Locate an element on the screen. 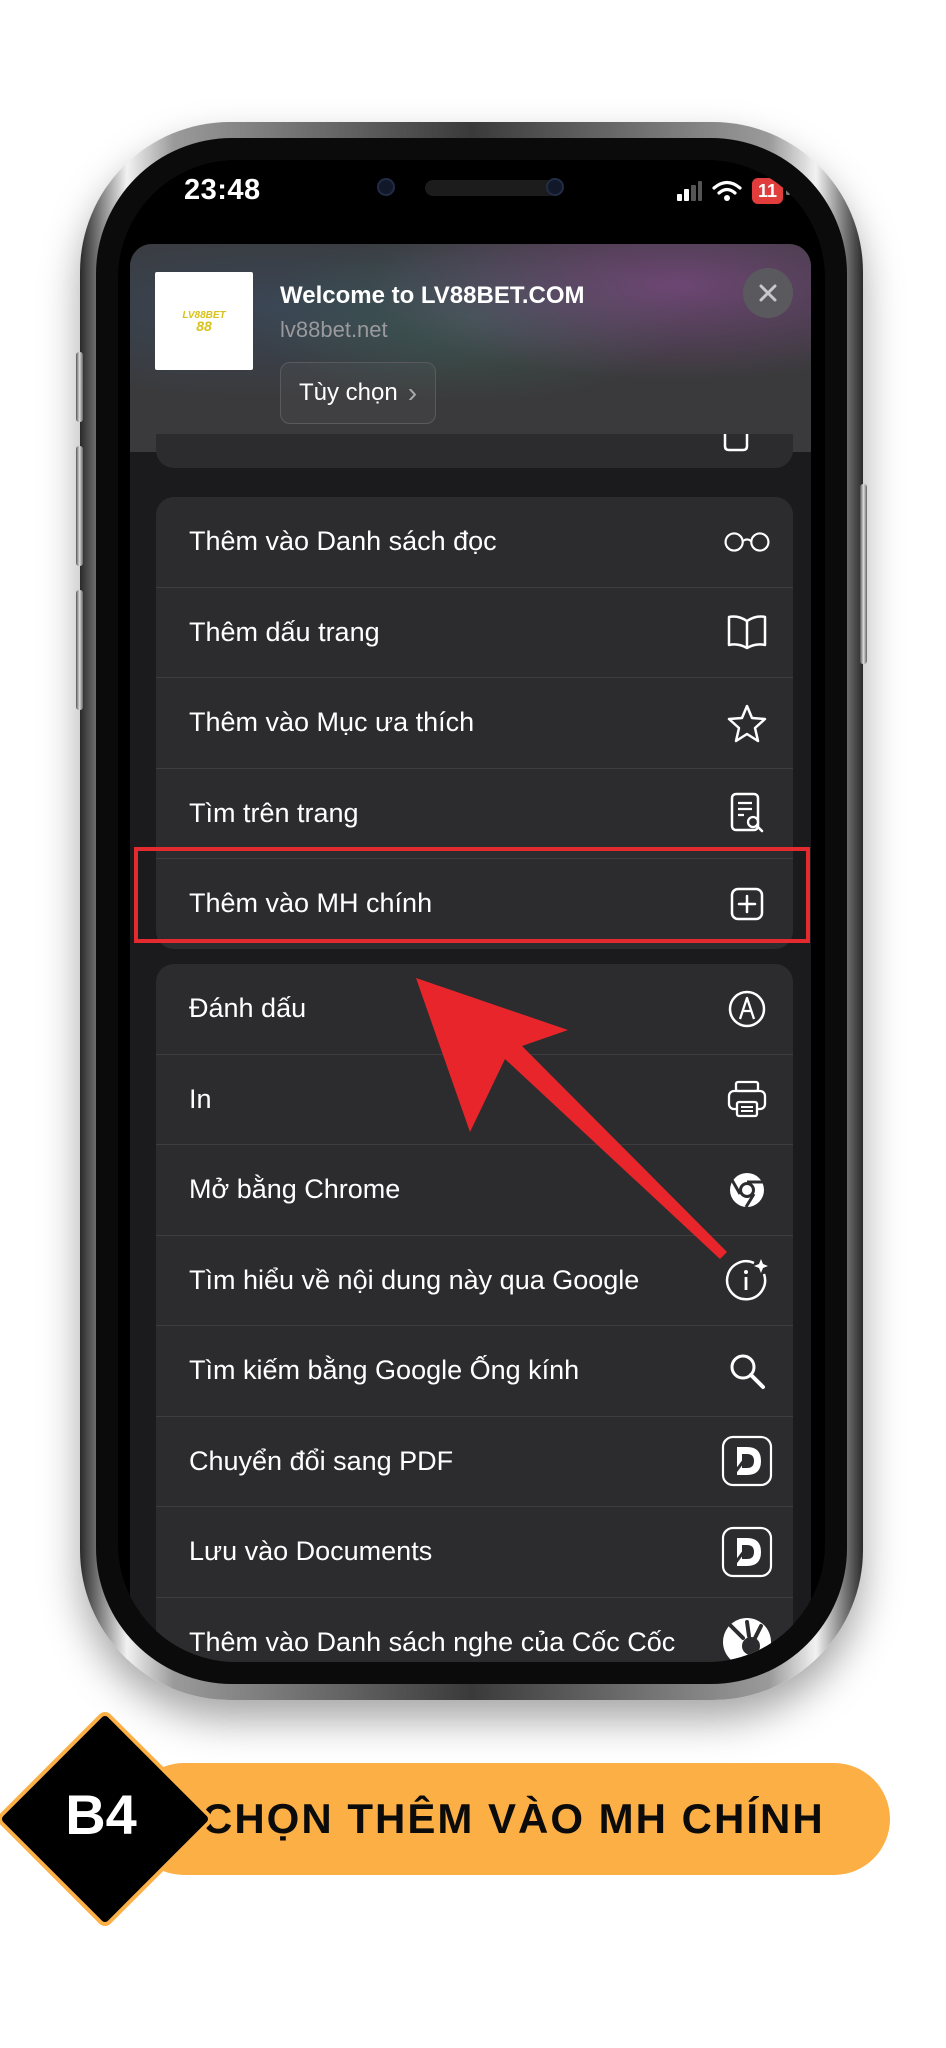 The width and height of the screenshot is (946, 2048). menu-item-markup: Đánh dấu is located at coordinates (474, 1009).